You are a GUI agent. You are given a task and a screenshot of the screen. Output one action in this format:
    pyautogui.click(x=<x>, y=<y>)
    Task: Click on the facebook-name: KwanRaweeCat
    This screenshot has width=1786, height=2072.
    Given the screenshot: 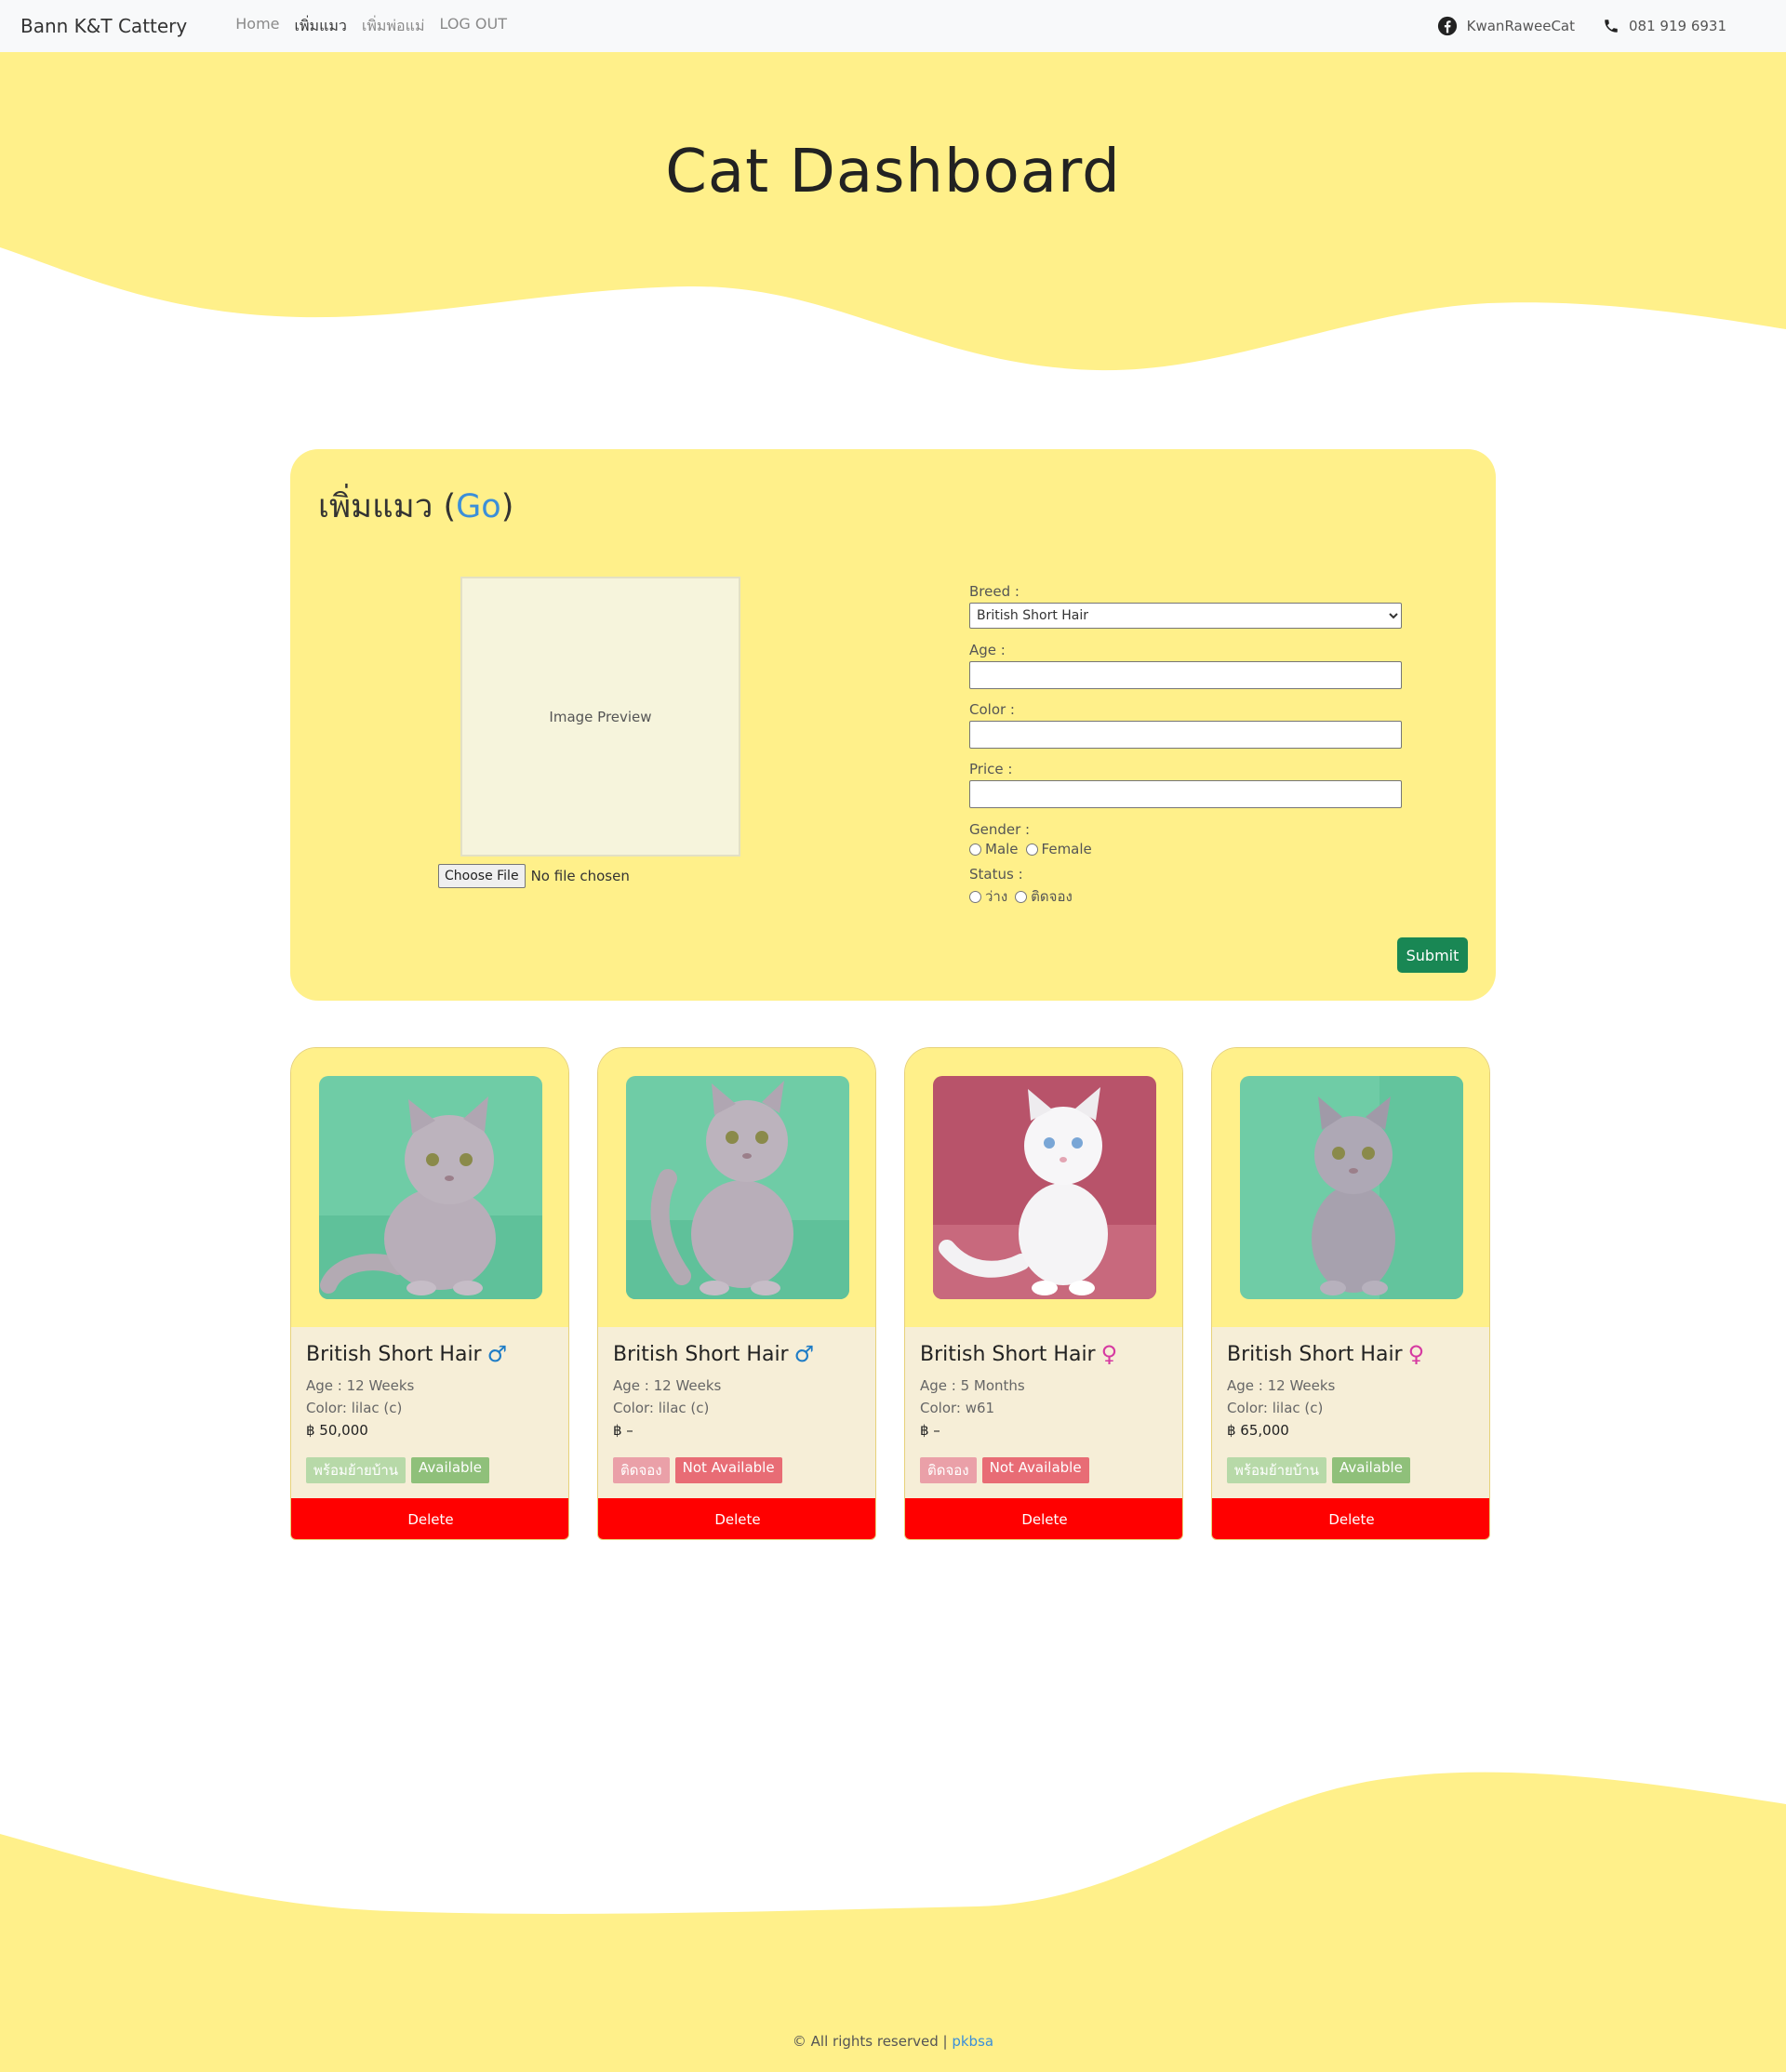 What is the action you would take?
    pyautogui.click(x=1521, y=26)
    